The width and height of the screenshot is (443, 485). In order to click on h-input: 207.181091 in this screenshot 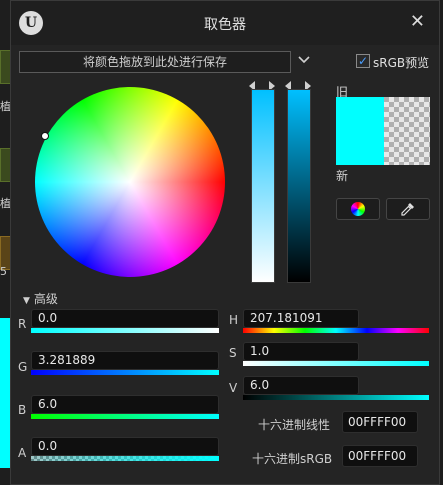, I will do `click(301, 318)`.